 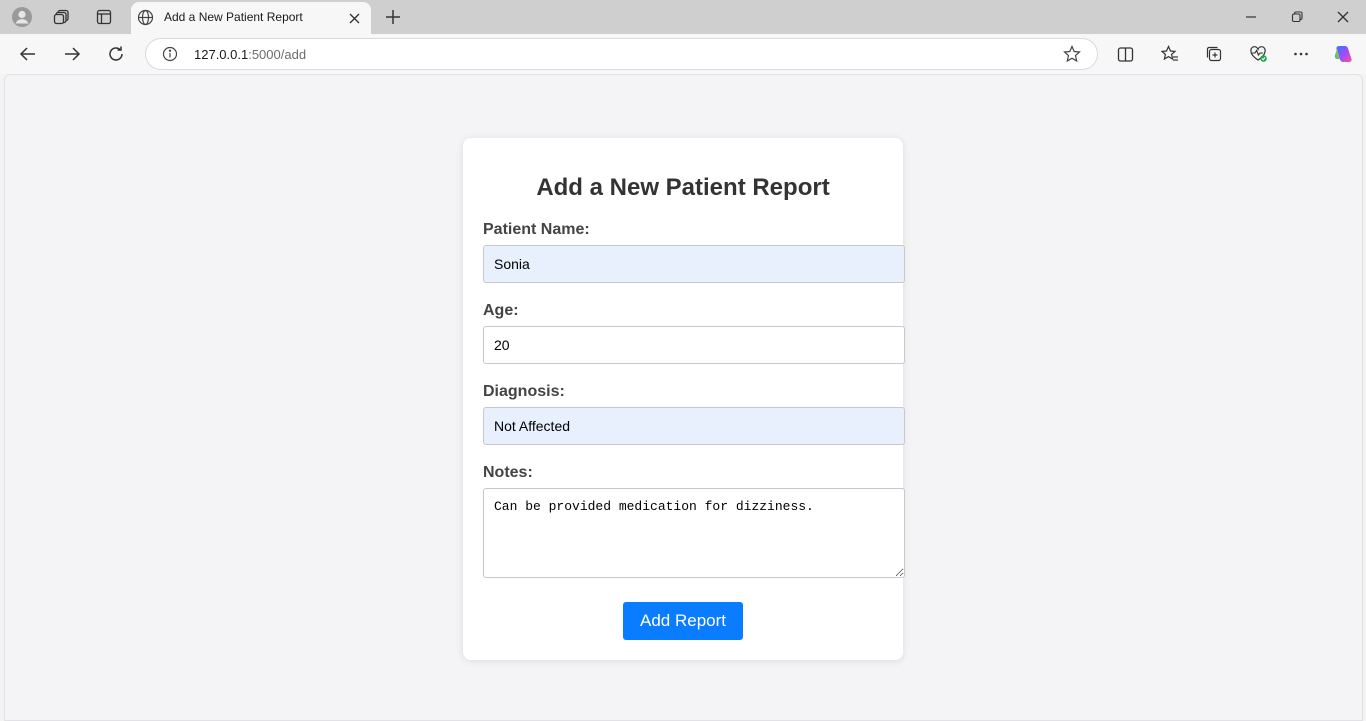 I want to click on diagnosis-input, so click(x=694, y=426).